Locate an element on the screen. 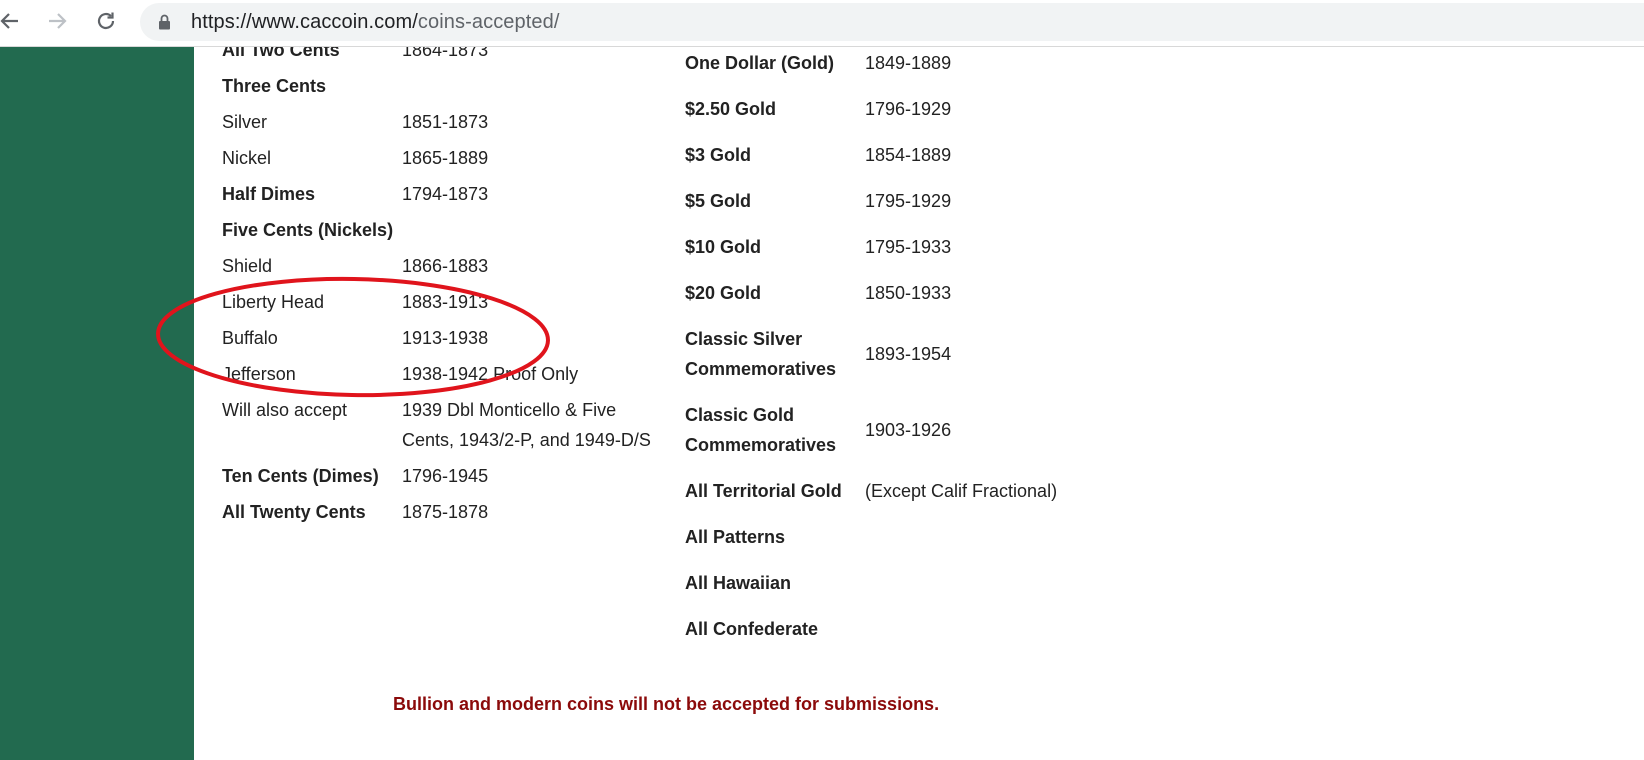 This screenshot has height=760, width=1644. coin-label: $5 Gold is located at coordinates (718, 201).